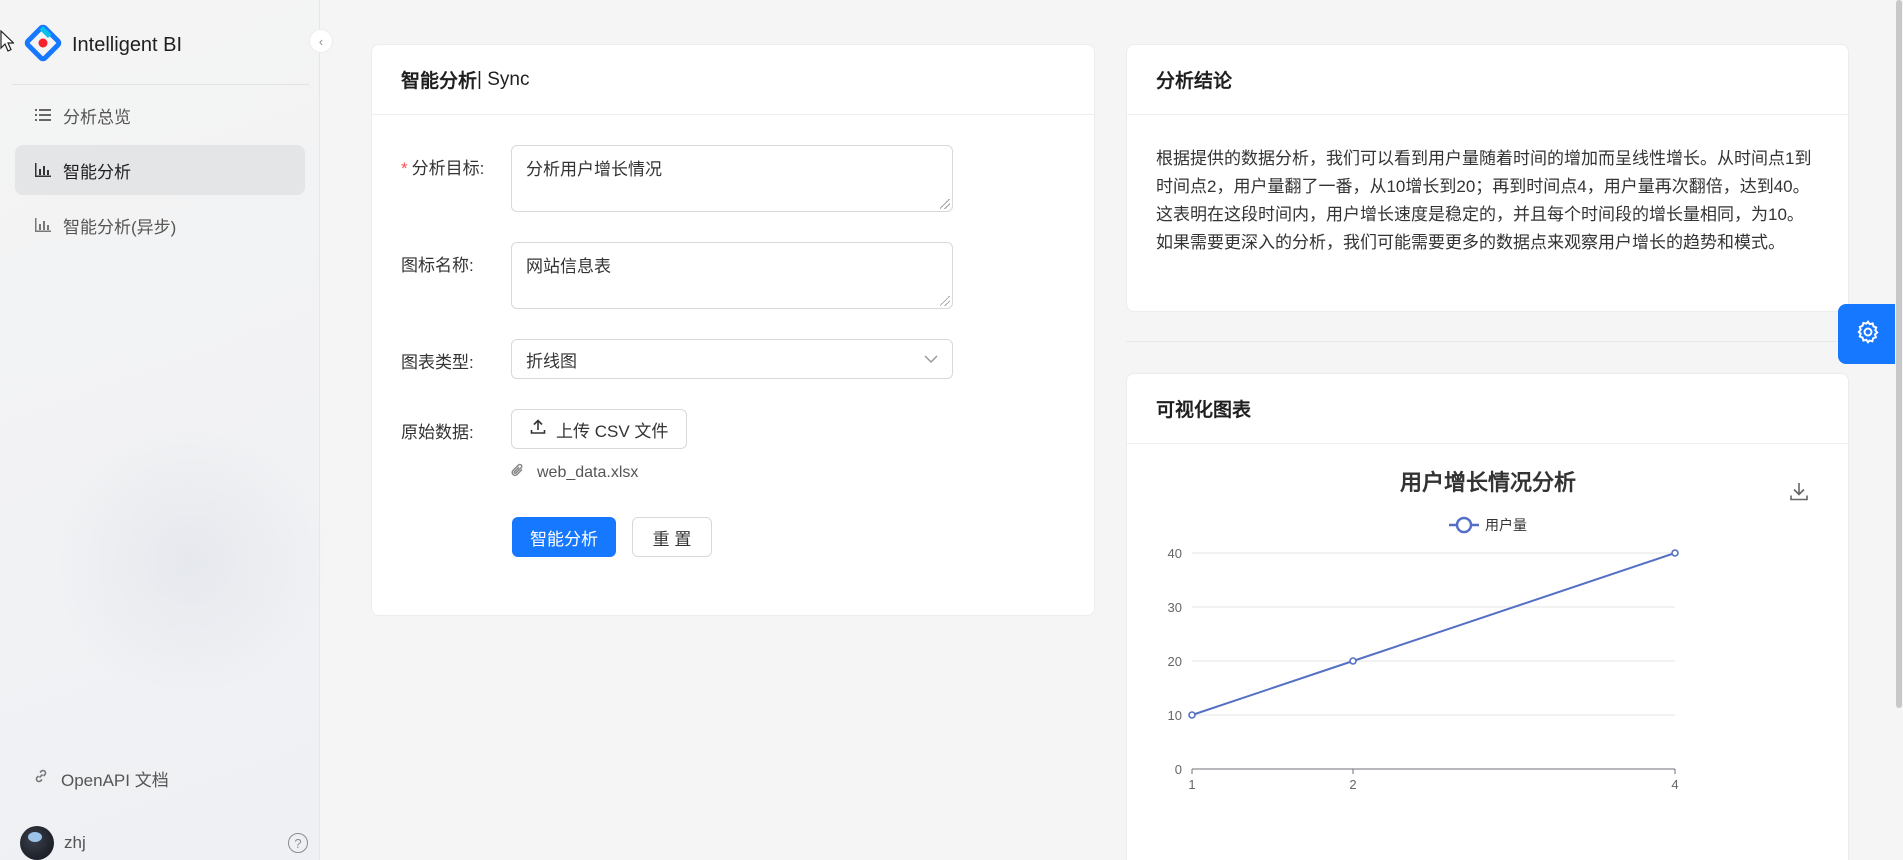 Image resolution: width=1903 pixels, height=860 pixels. What do you see at coordinates (931, 359) in the screenshot?
I see `chevron-down-icon` at bounding box center [931, 359].